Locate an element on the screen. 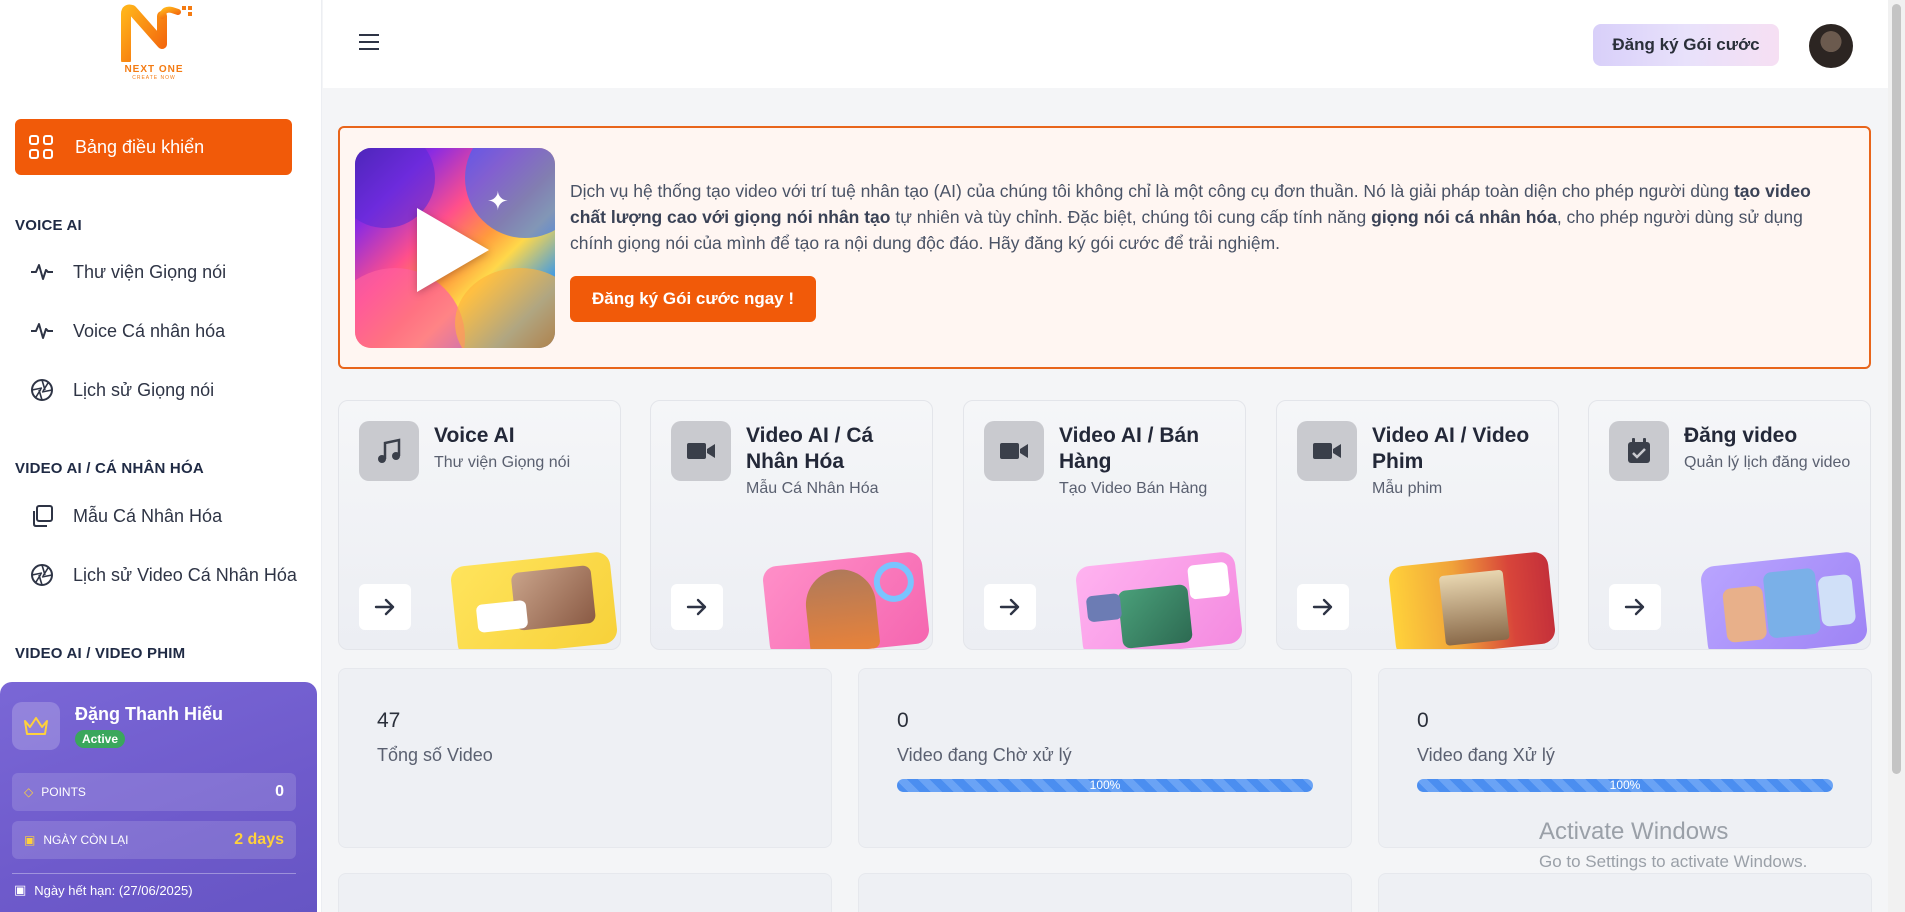  stat-total-videos: 47 Tổng số Video is located at coordinates (585, 758).